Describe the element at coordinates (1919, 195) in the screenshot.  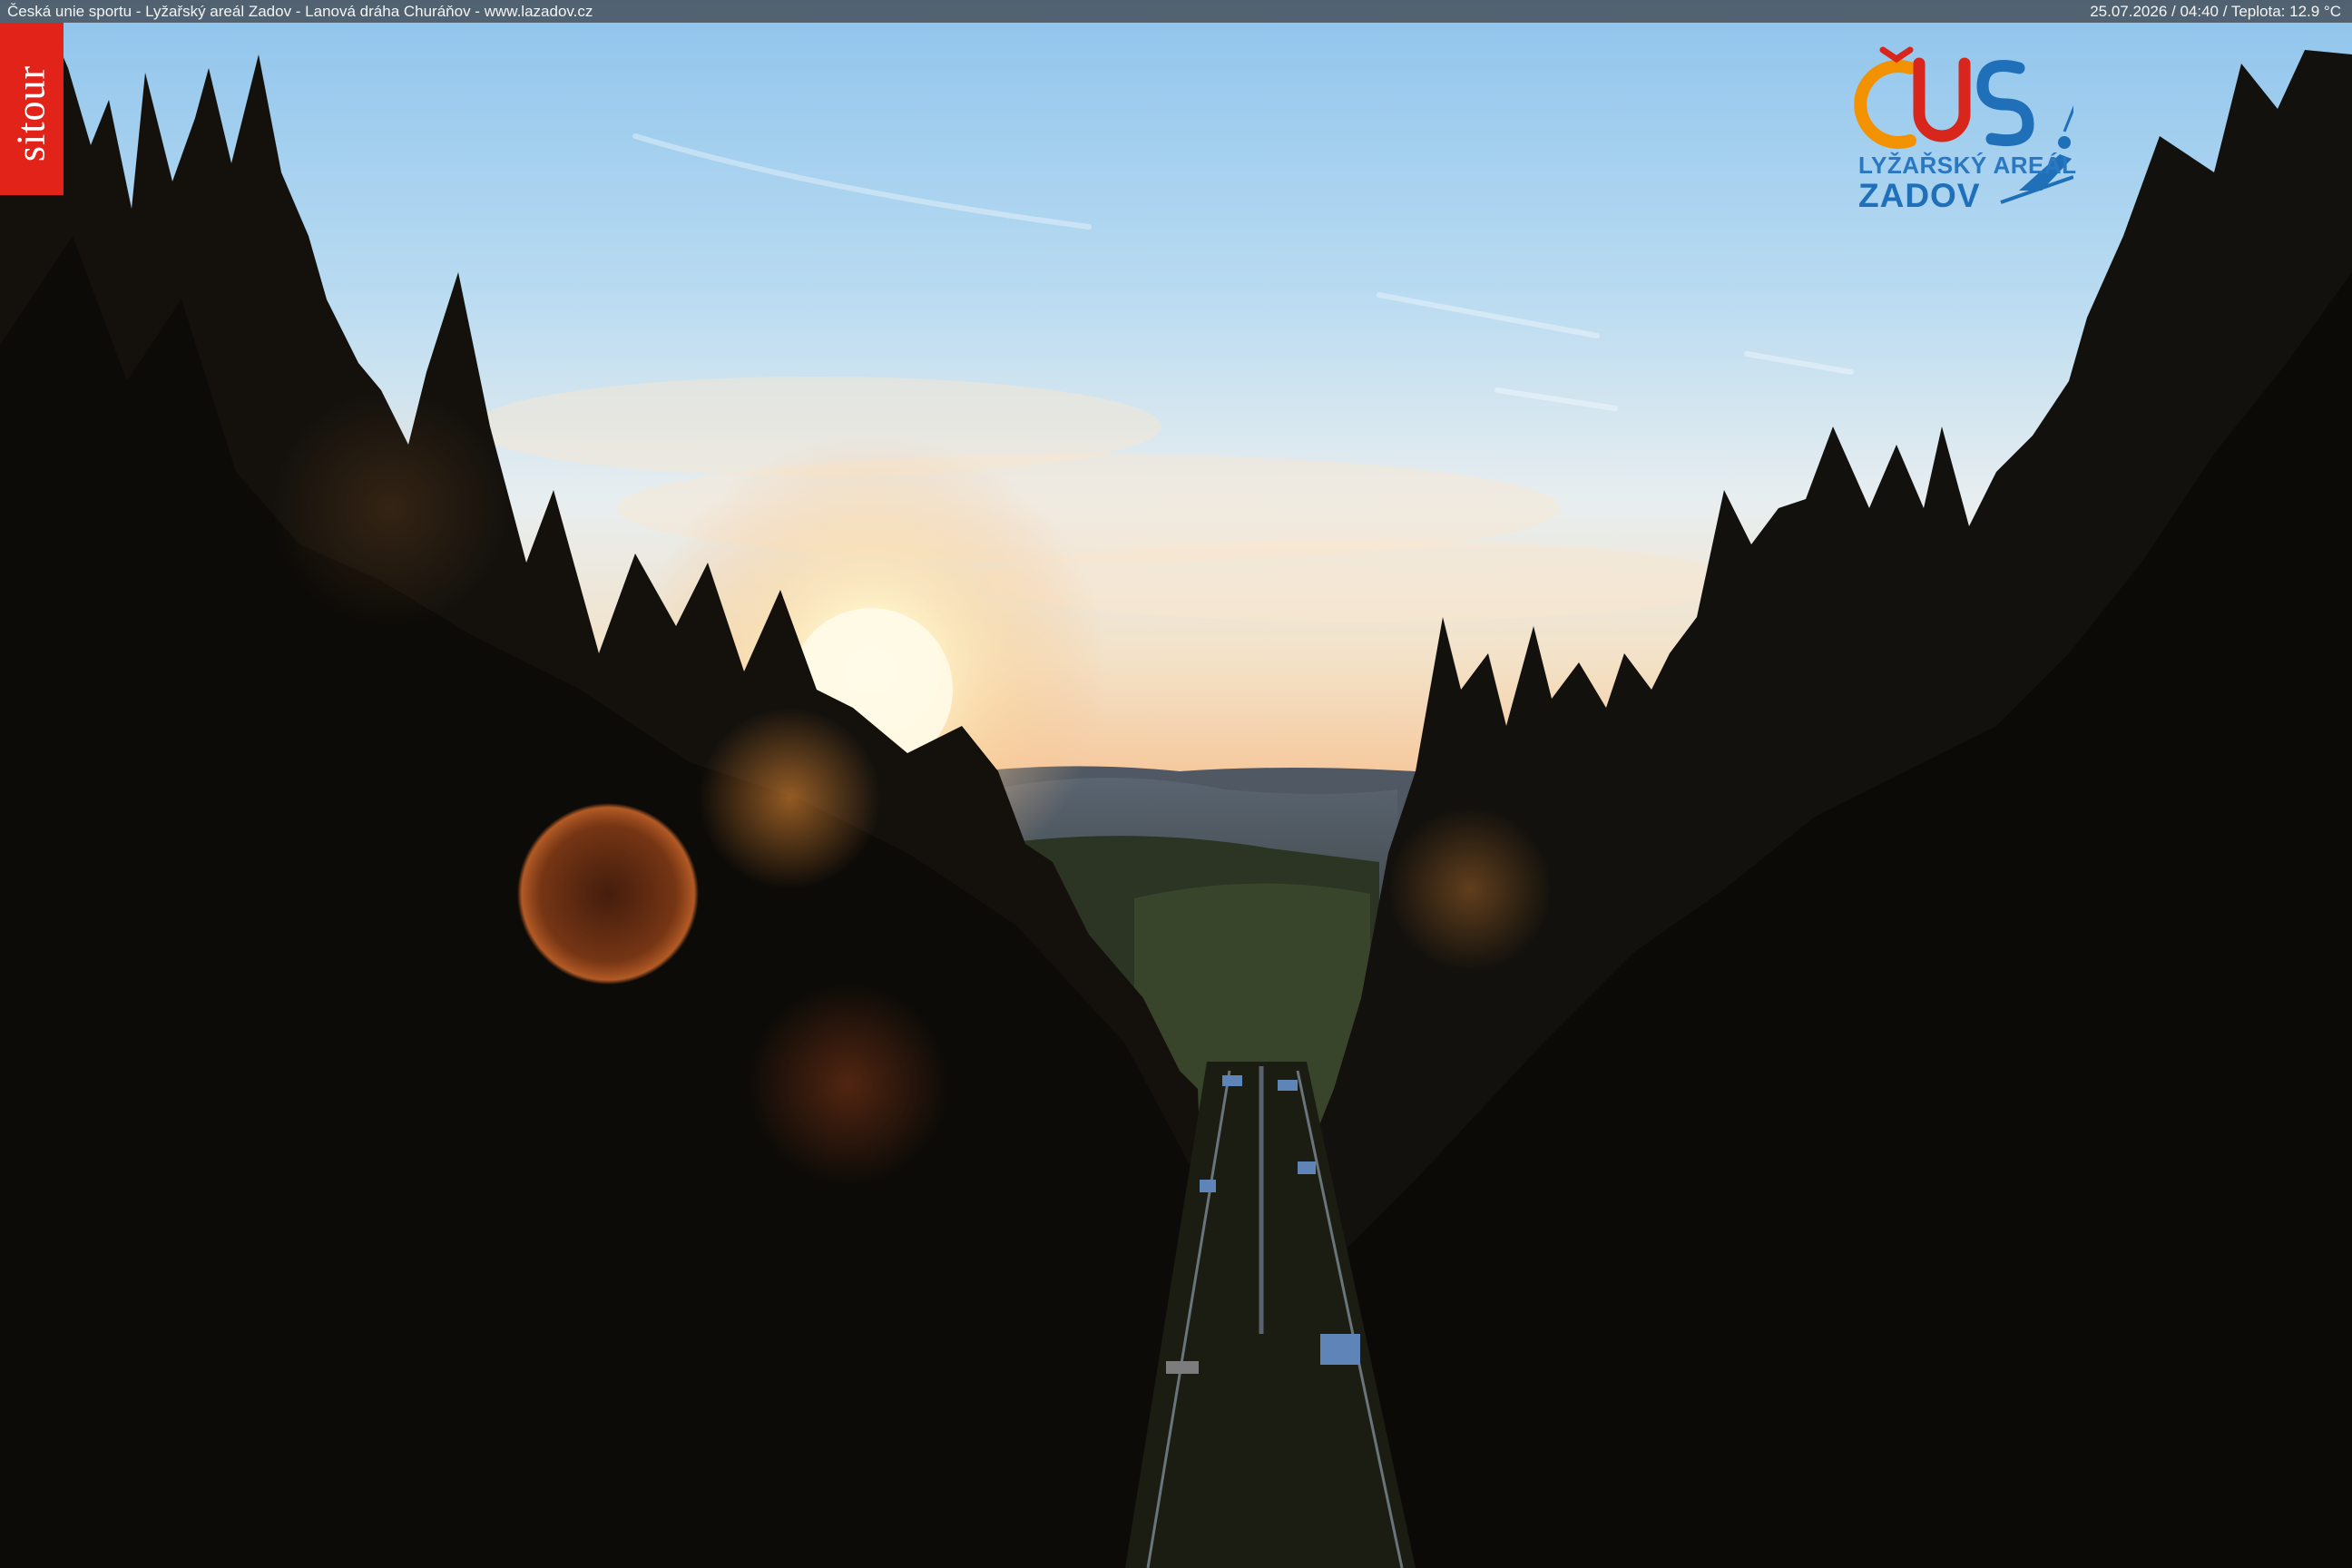
I see `logo-line-2: ZADOV` at that location.